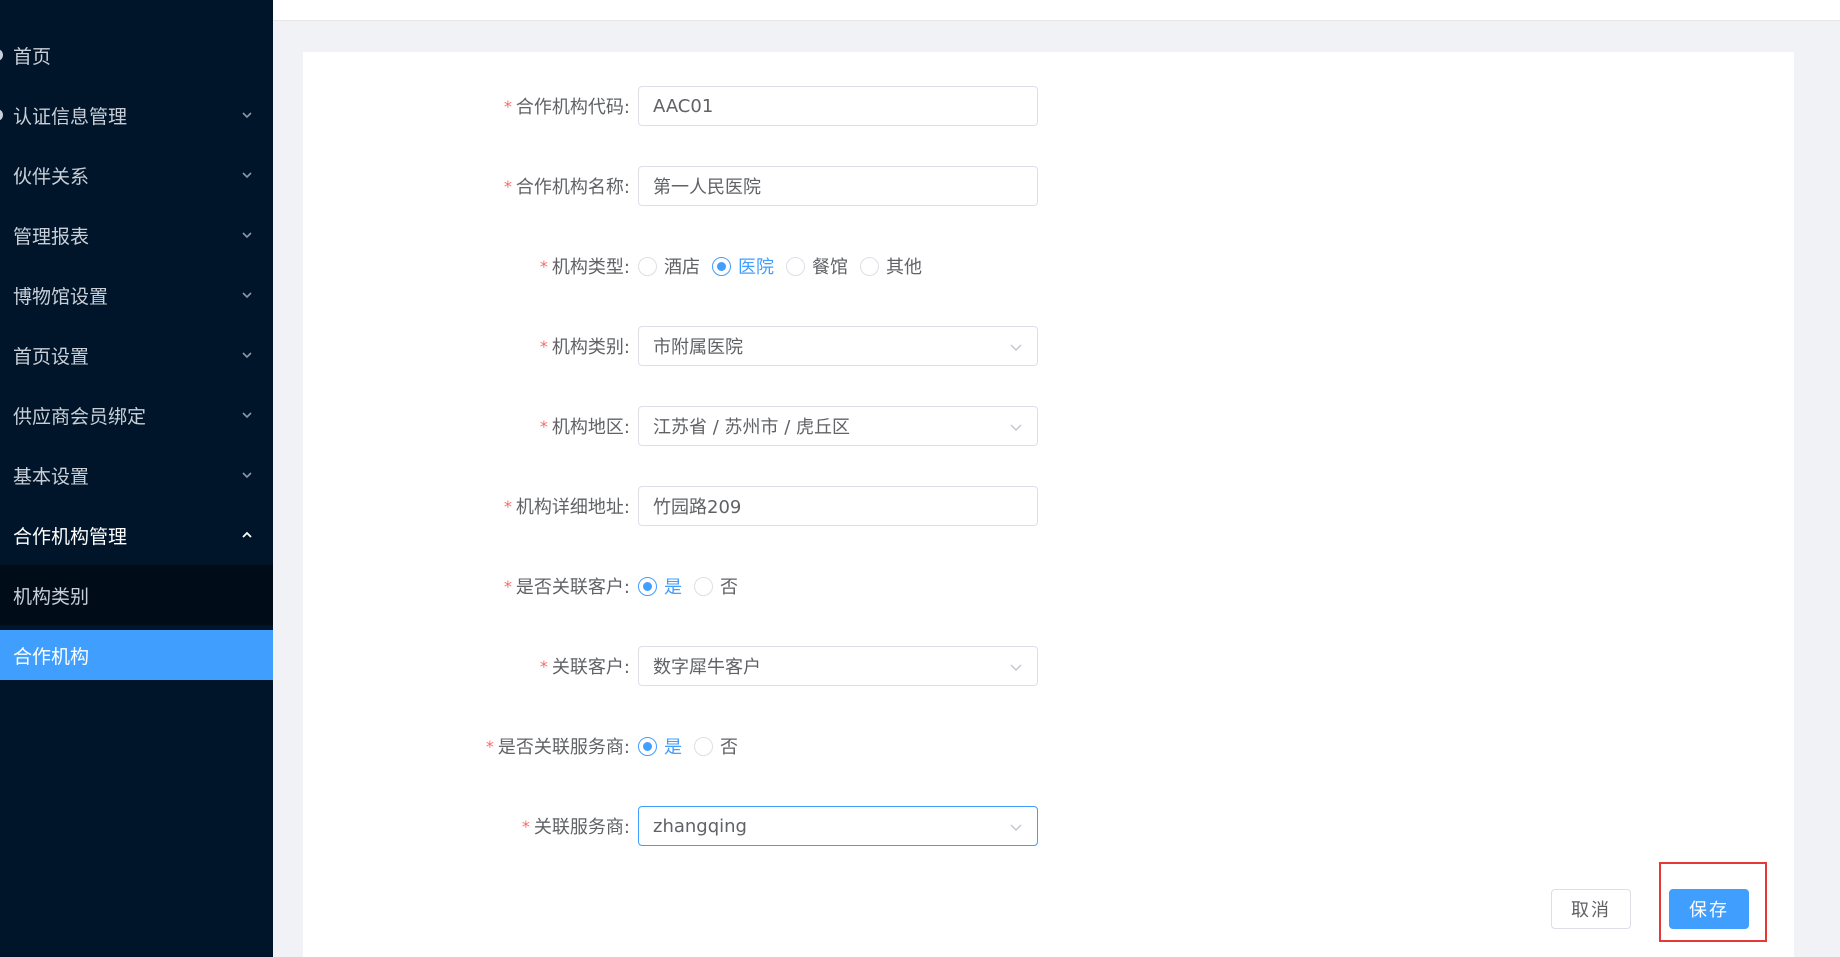  Describe the element at coordinates (838, 106) in the screenshot. I see `code-input: AAC01` at that location.